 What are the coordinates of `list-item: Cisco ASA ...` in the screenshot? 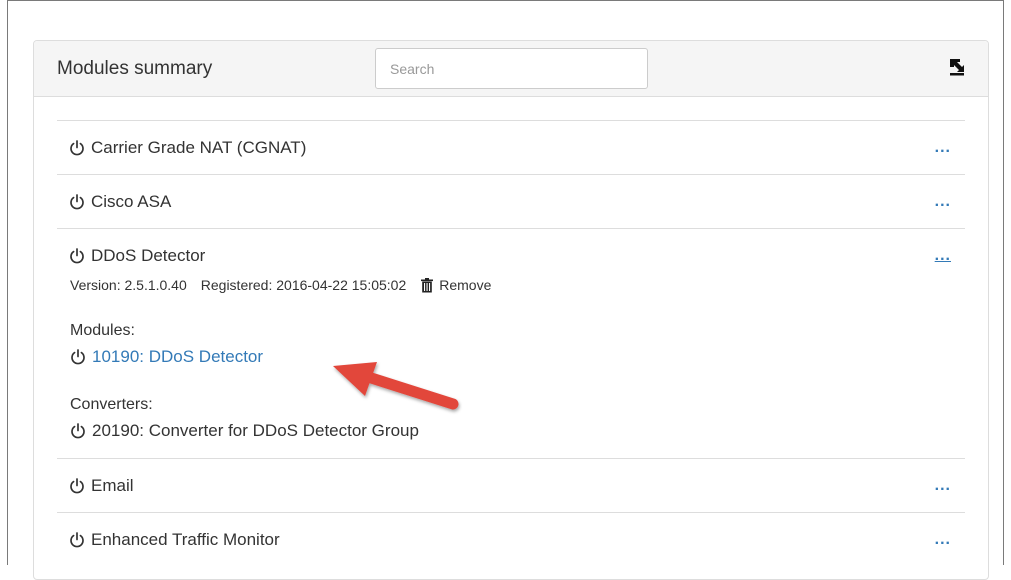 It's located at (511, 201).